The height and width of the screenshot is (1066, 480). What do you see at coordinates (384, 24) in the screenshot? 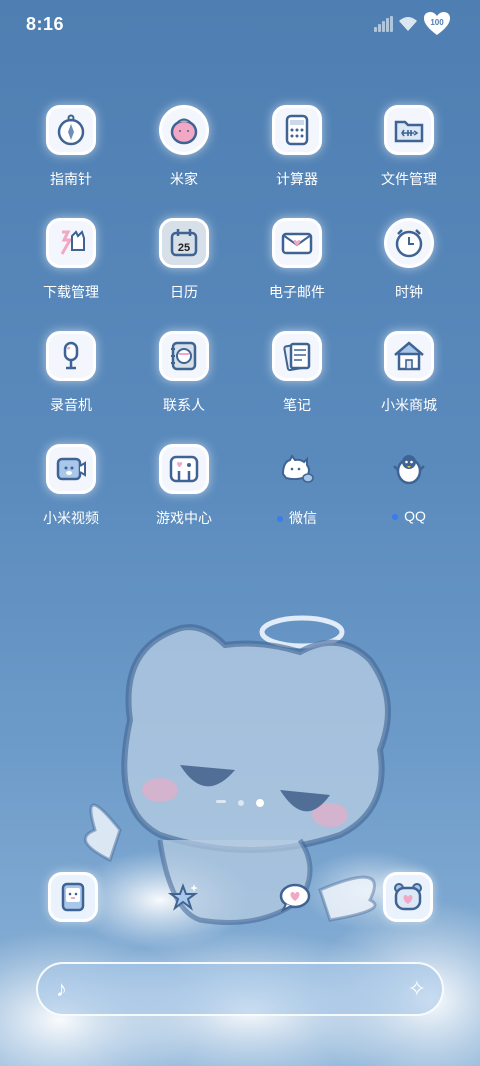
I see `signal-icon` at bounding box center [384, 24].